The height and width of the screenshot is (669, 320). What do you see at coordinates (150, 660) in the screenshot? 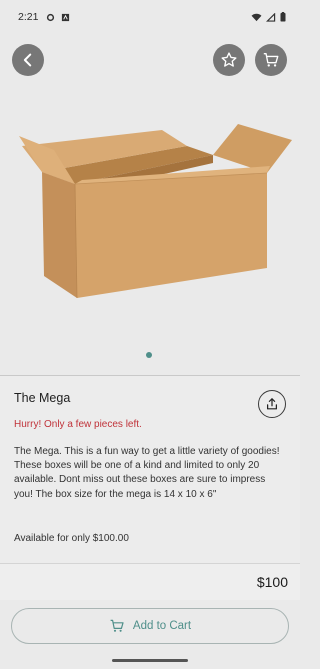
I see `home-indicator` at bounding box center [150, 660].